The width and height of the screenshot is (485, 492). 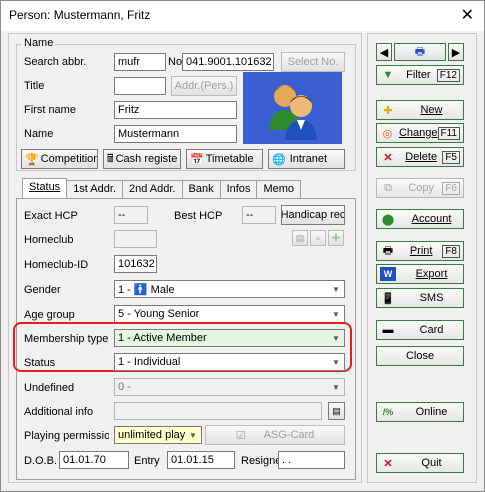 What do you see at coordinates (420, 157) in the screenshot?
I see `delete-button: ✕ Delete F5` at bounding box center [420, 157].